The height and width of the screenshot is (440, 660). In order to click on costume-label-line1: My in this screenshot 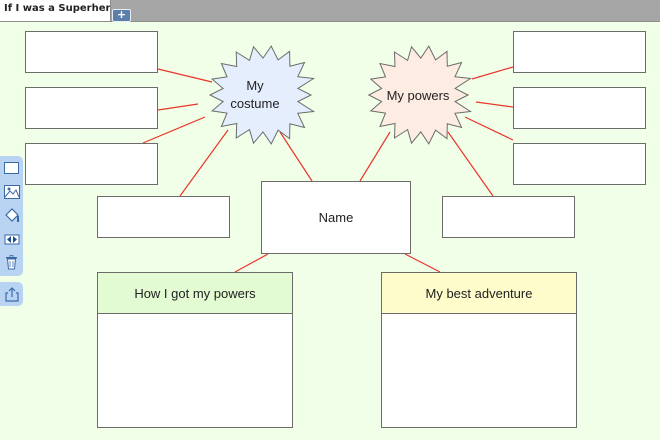, I will do `click(255, 85)`.